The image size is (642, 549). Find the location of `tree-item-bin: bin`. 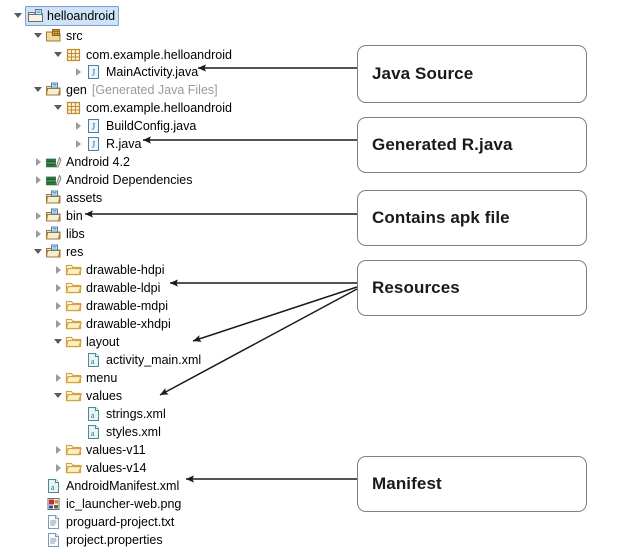

tree-item-bin: bin is located at coordinates (41, 216).